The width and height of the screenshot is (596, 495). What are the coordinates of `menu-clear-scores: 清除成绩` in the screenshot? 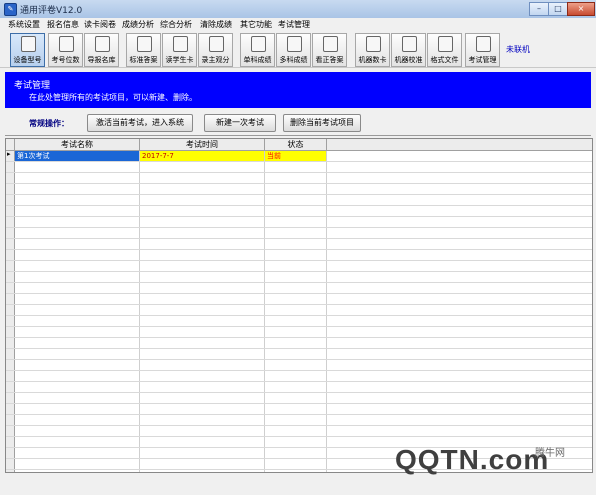 It's located at (216, 24).